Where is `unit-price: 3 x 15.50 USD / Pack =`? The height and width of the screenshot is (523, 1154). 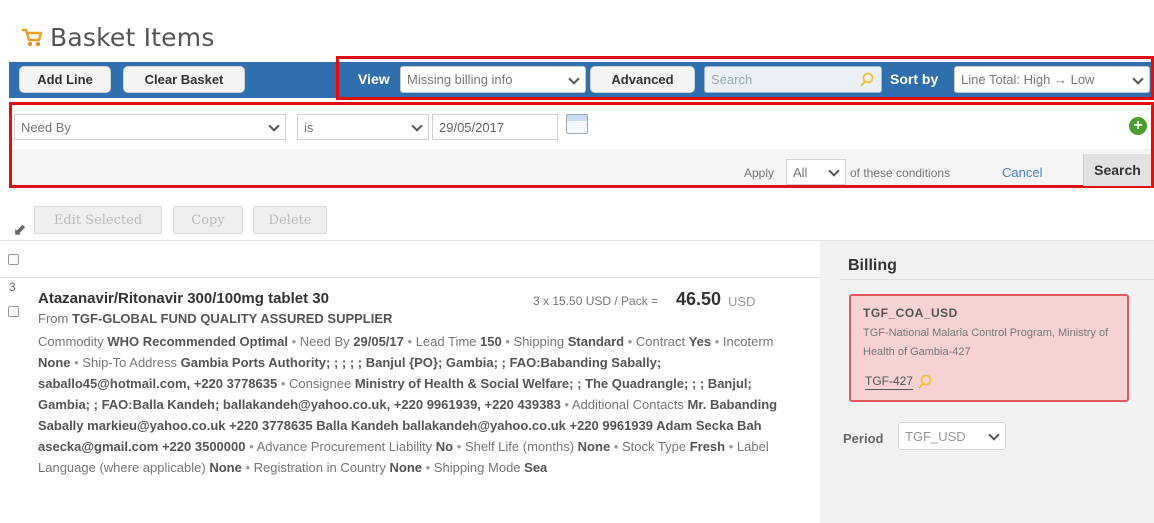
unit-price: 3 x 15.50 USD / Pack = is located at coordinates (596, 301).